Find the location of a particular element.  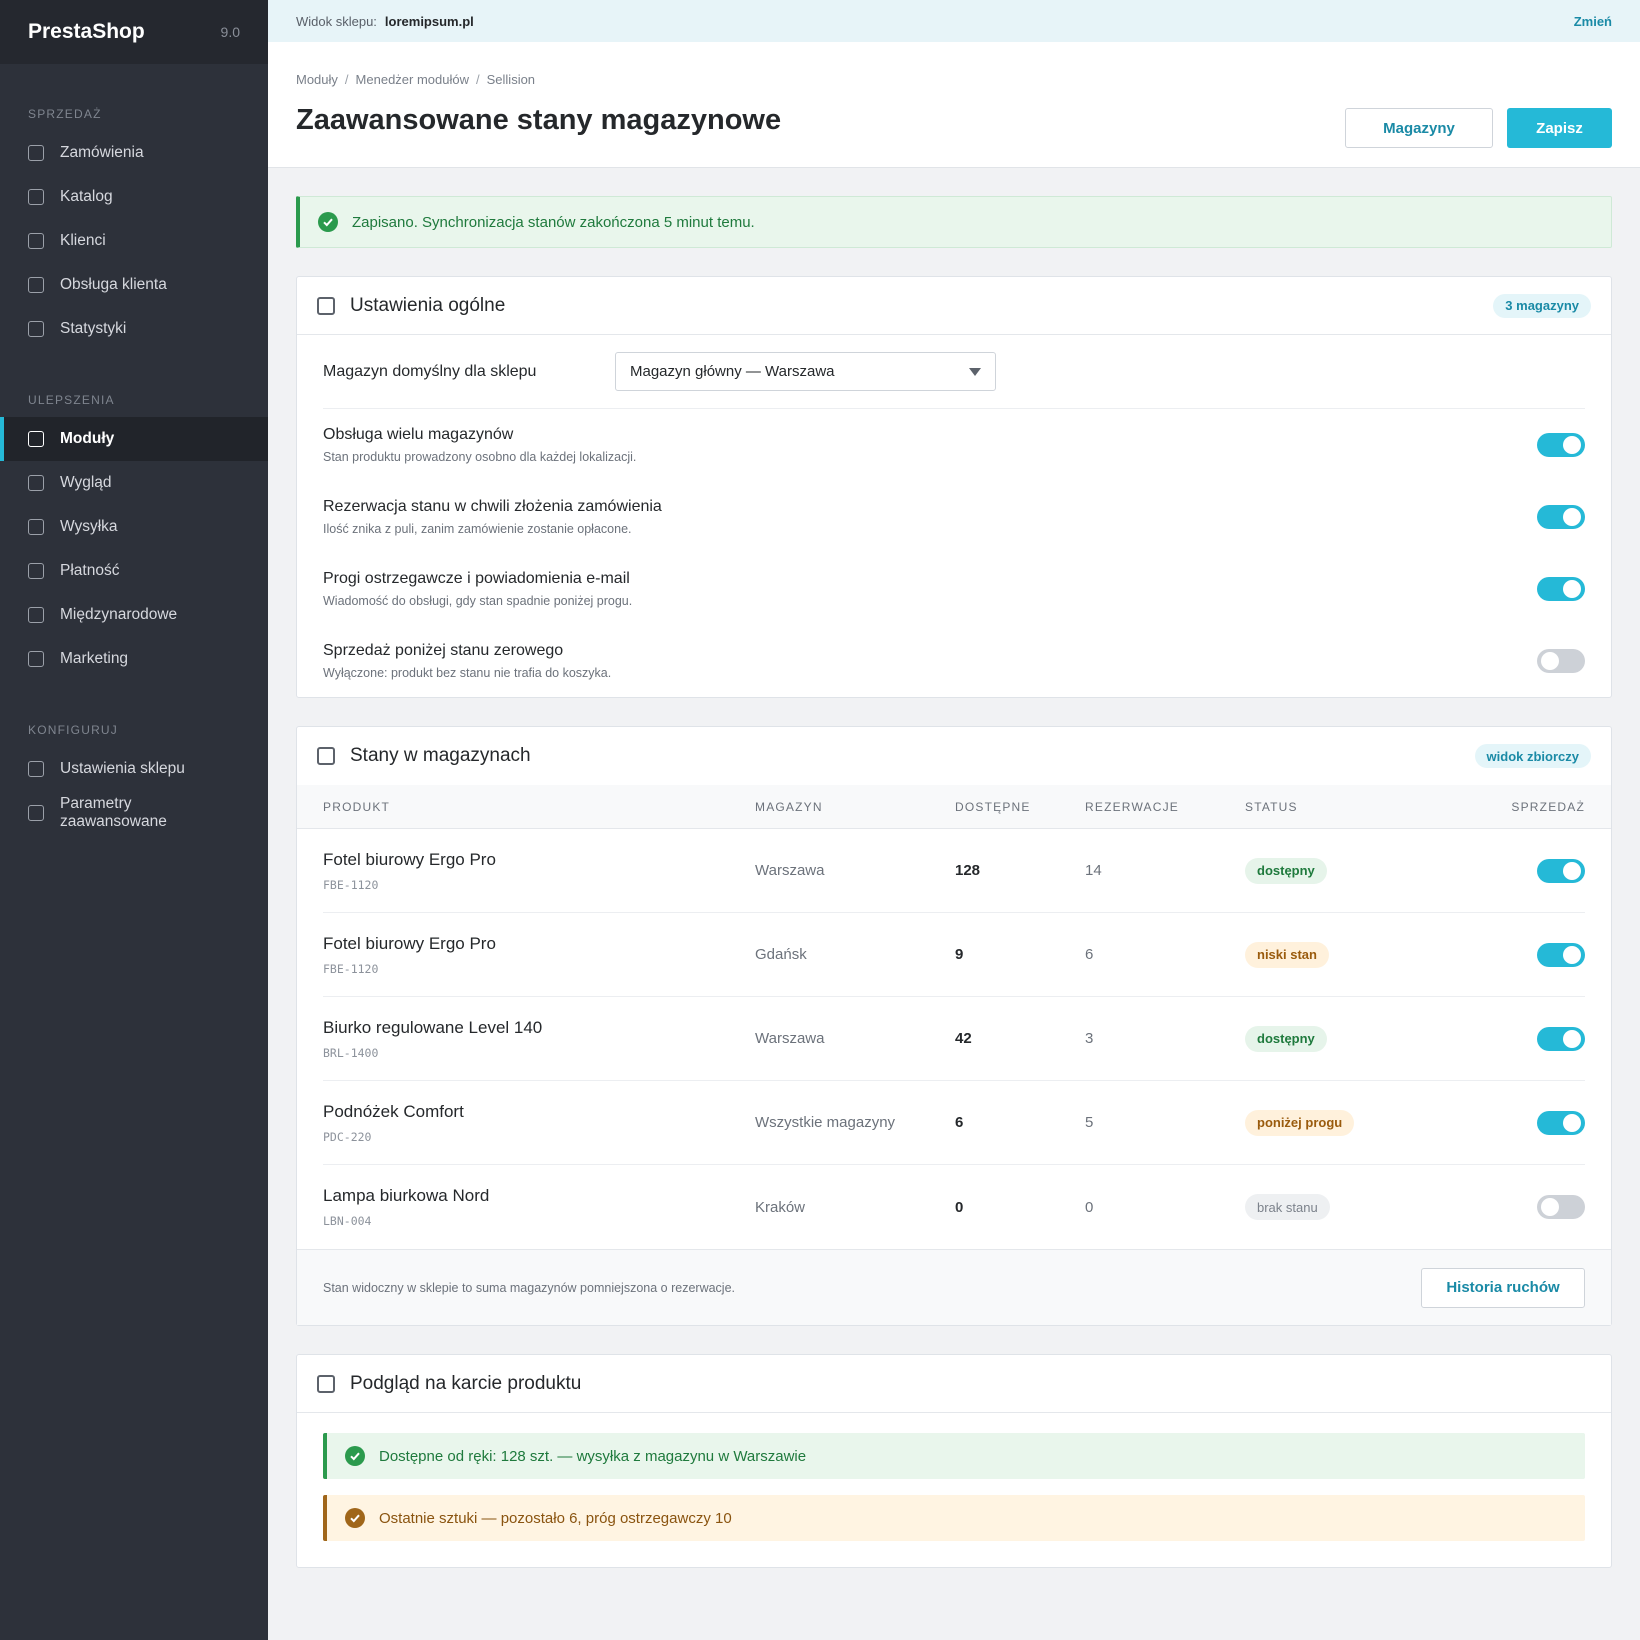

change-shop-link: Zmień is located at coordinates (1593, 21).